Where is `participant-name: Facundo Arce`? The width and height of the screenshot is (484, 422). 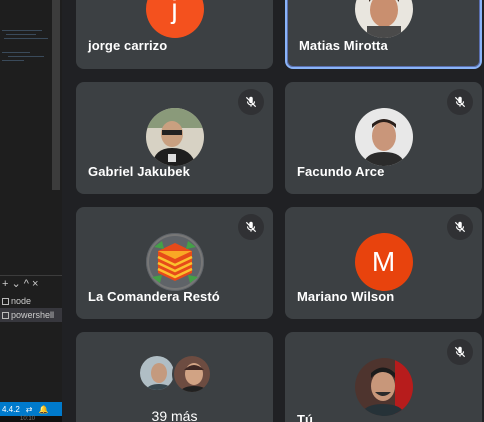
participant-name: Facundo Arce is located at coordinates (341, 171).